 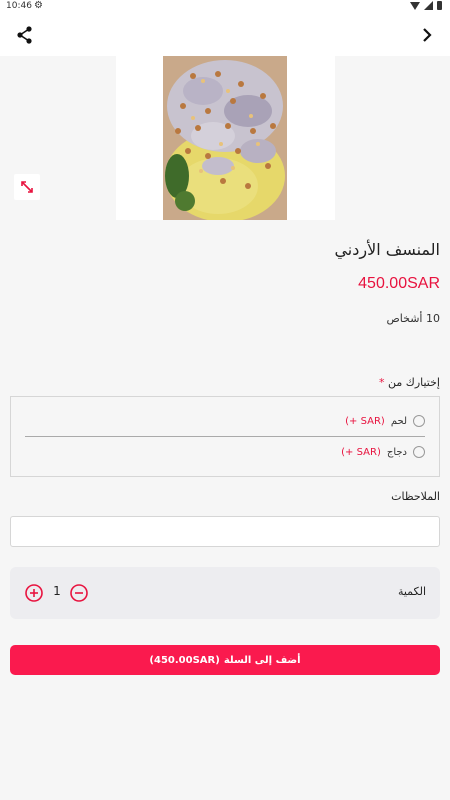 I want to click on quantity-decrease-button, so click(x=79, y=593).